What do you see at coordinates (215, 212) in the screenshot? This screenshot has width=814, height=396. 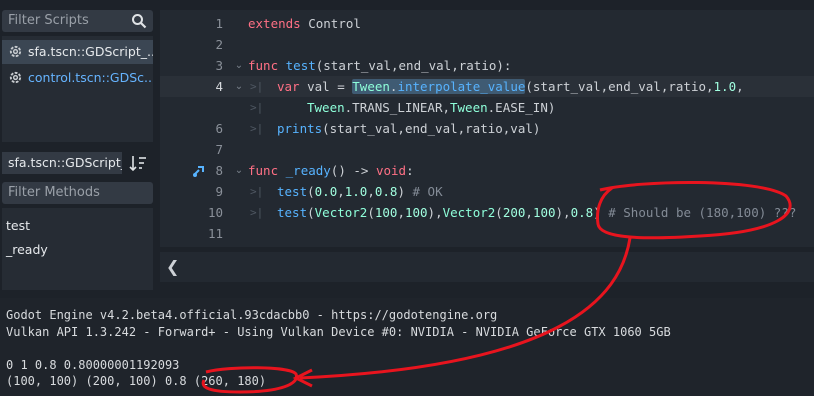 I see `line-number: 10` at bounding box center [215, 212].